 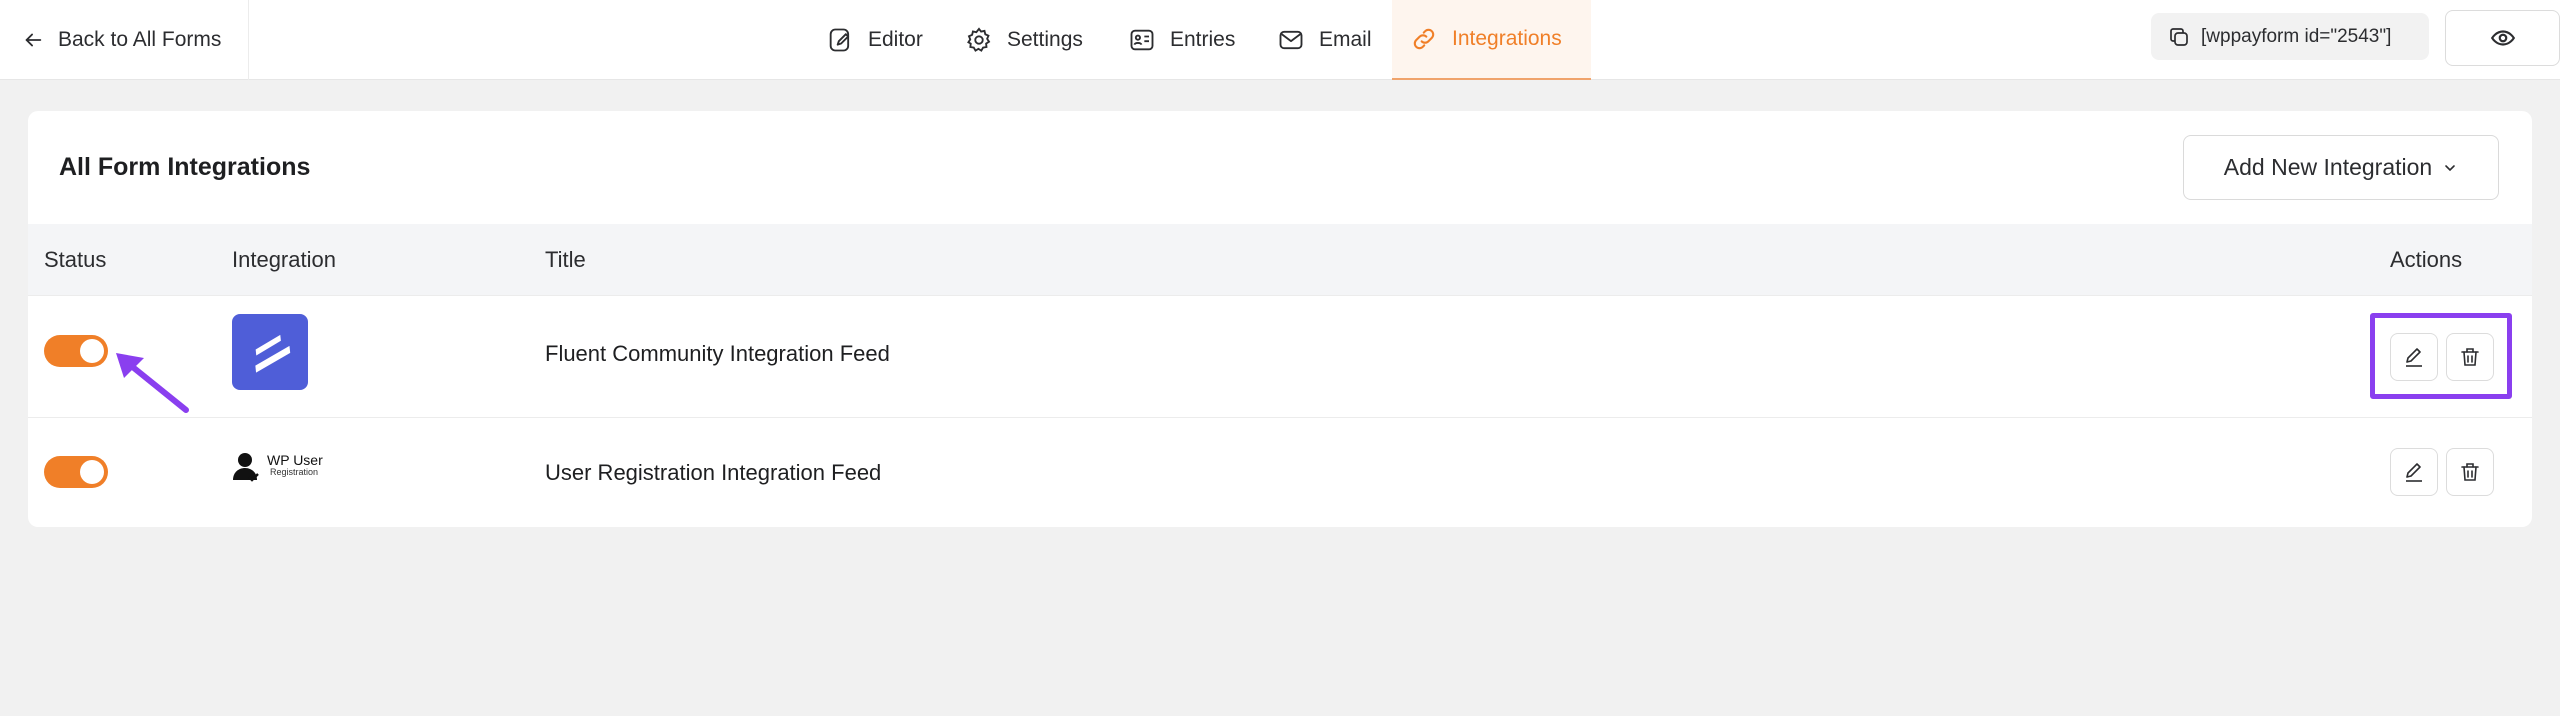 What do you see at coordinates (1507, 38) in the screenshot?
I see `tab-integrations-label: Integrations` at bounding box center [1507, 38].